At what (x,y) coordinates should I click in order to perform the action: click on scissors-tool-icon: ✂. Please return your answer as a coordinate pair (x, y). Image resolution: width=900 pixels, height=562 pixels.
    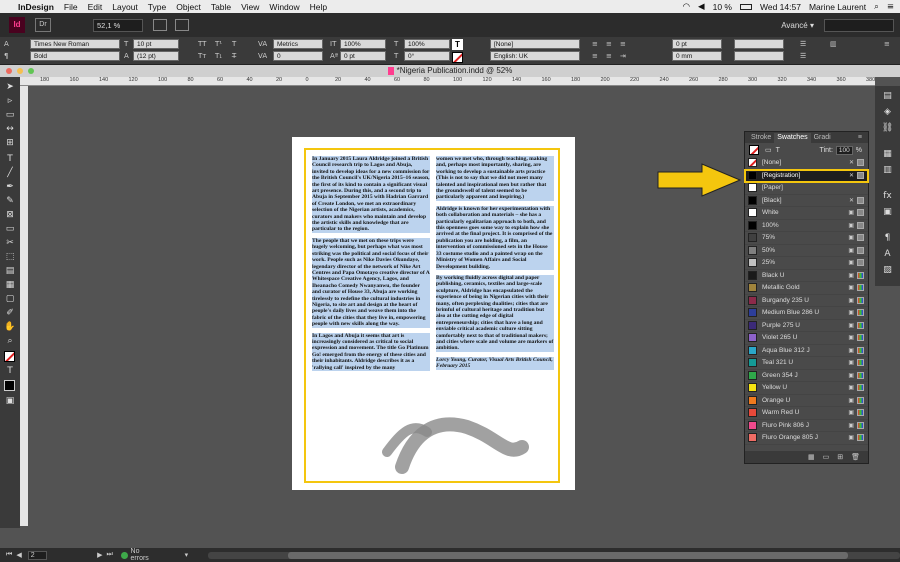
    Looking at the image, I should click on (10, 243).